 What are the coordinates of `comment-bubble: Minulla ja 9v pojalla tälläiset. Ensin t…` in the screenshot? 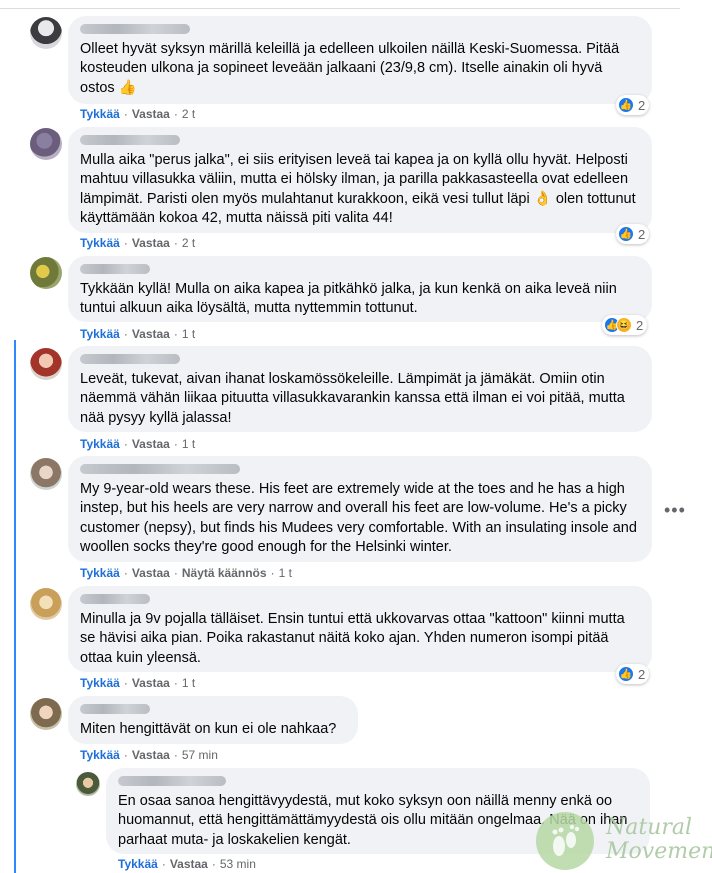 It's located at (360, 629).